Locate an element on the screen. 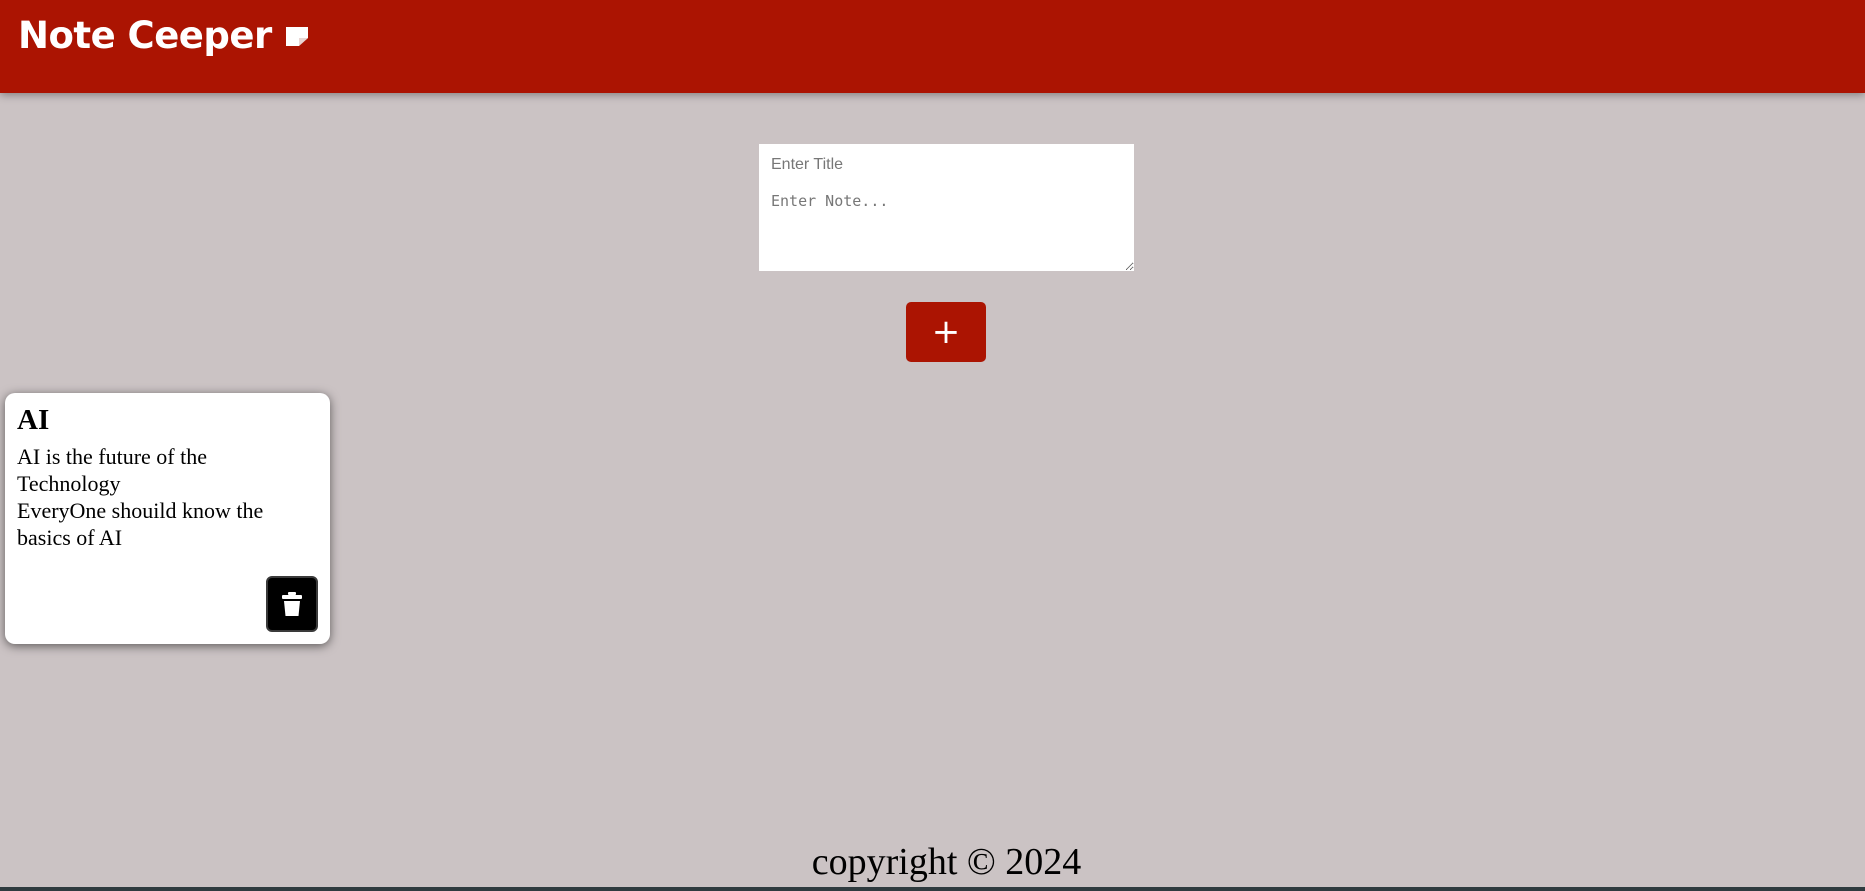 This screenshot has height=891, width=1865. app-header: Note Ceeper is located at coordinates (932, 46).